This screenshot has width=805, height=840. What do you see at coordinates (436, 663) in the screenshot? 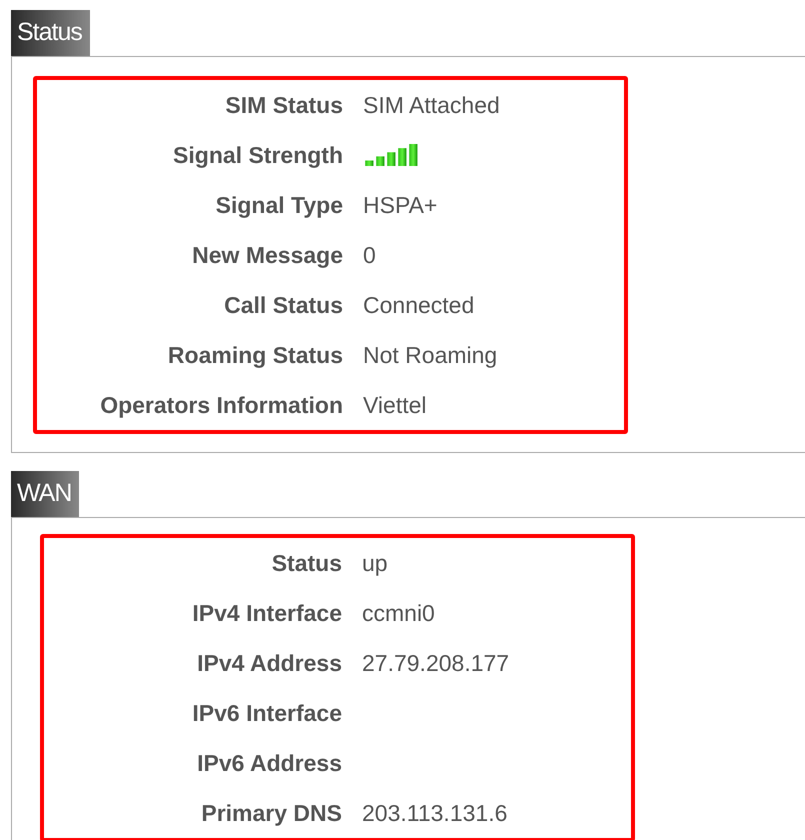
I see `field-value: 27.79.208.177` at bounding box center [436, 663].